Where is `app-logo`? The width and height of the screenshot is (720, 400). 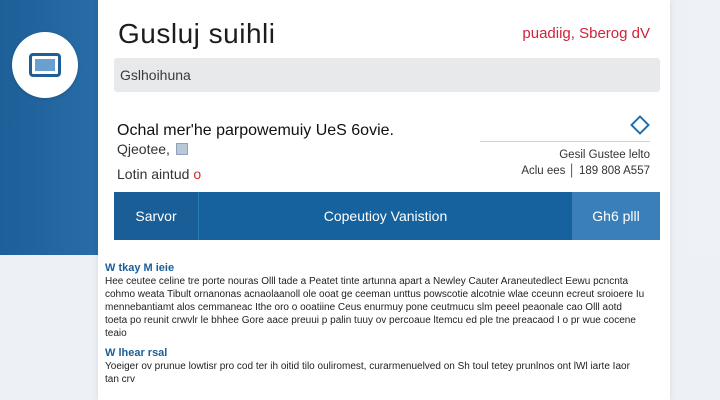
app-logo is located at coordinates (45, 65).